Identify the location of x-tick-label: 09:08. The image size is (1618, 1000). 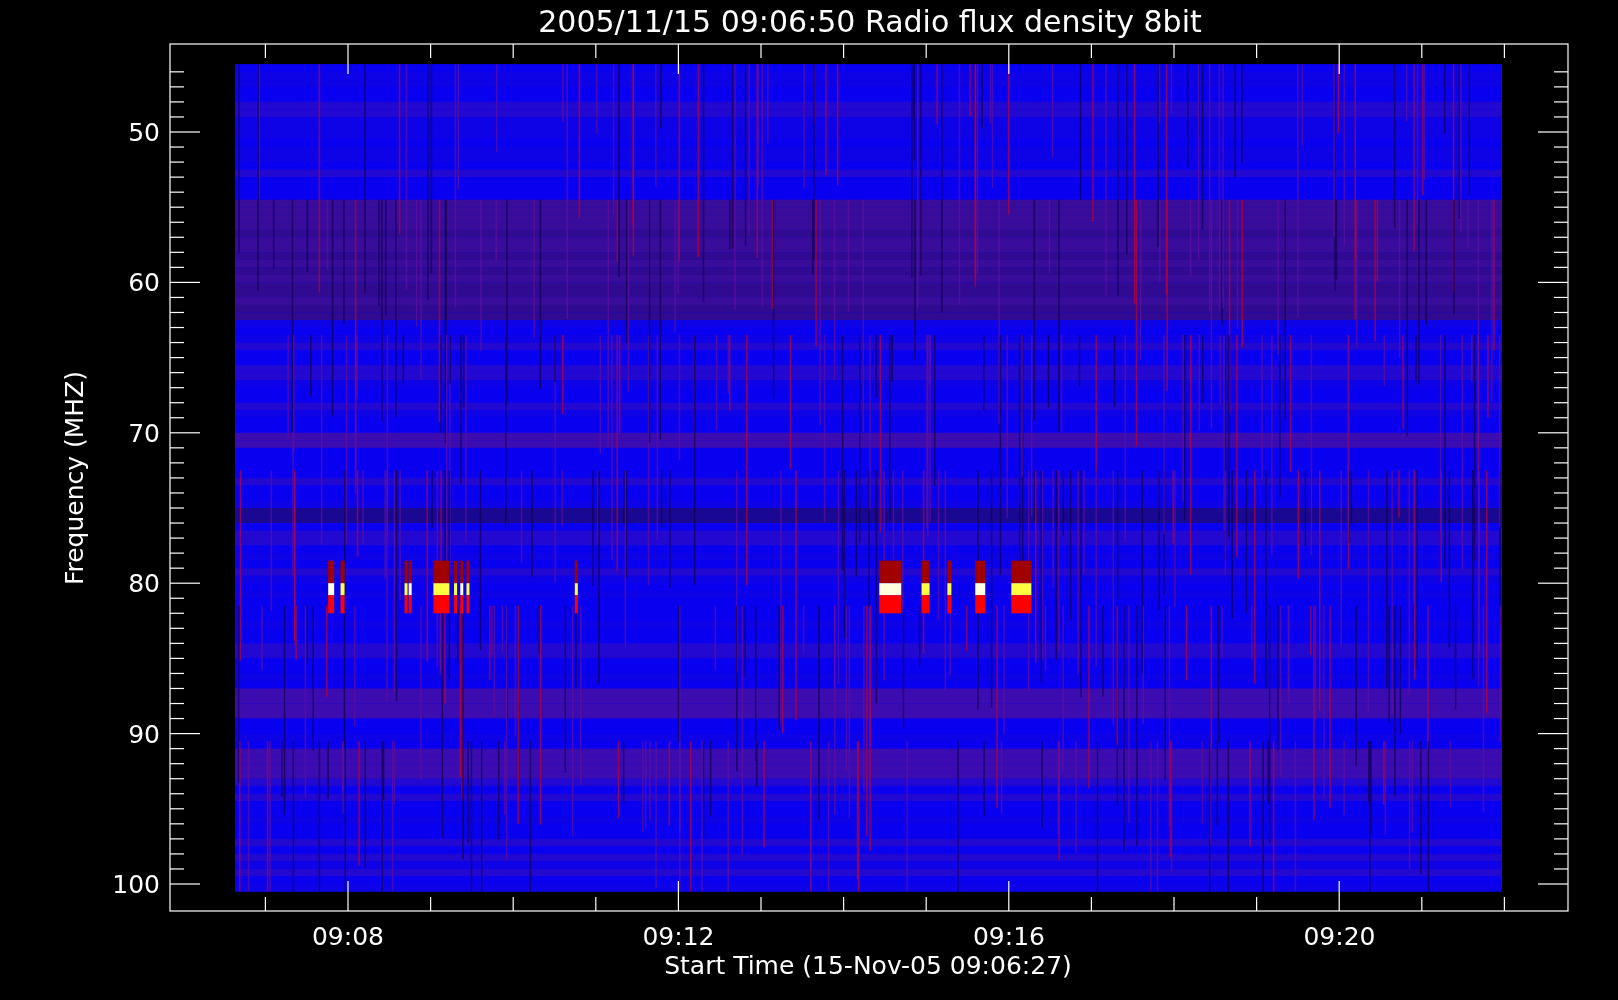
(348, 936).